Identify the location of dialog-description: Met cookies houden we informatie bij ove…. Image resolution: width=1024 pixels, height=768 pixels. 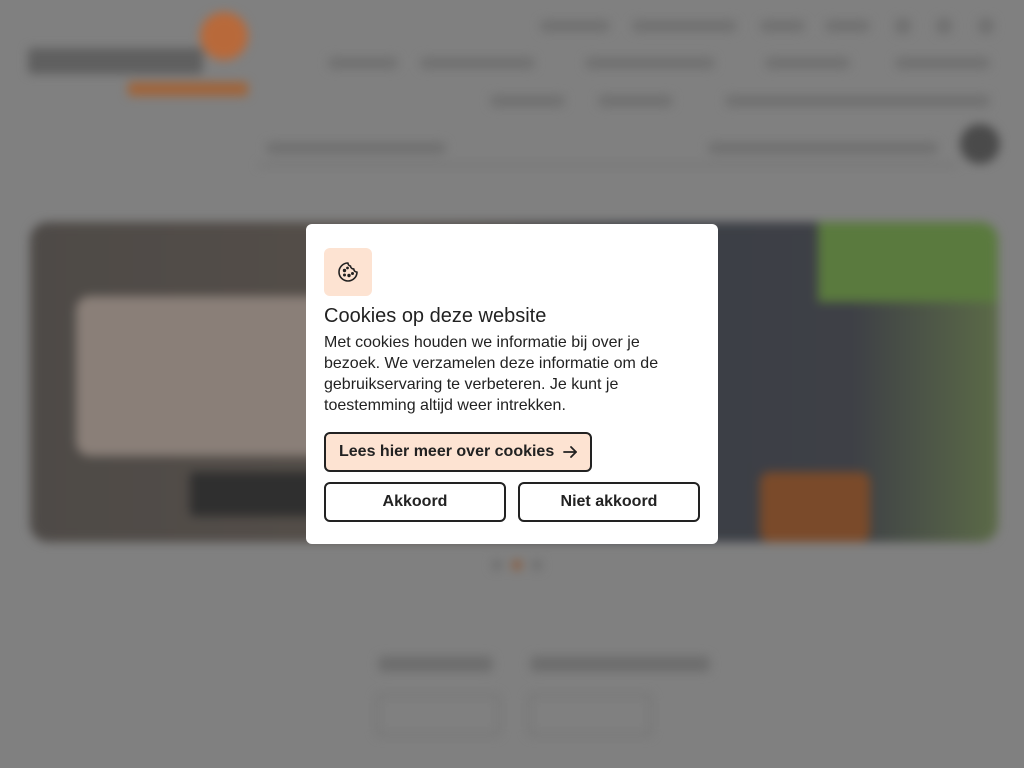
(491, 374).